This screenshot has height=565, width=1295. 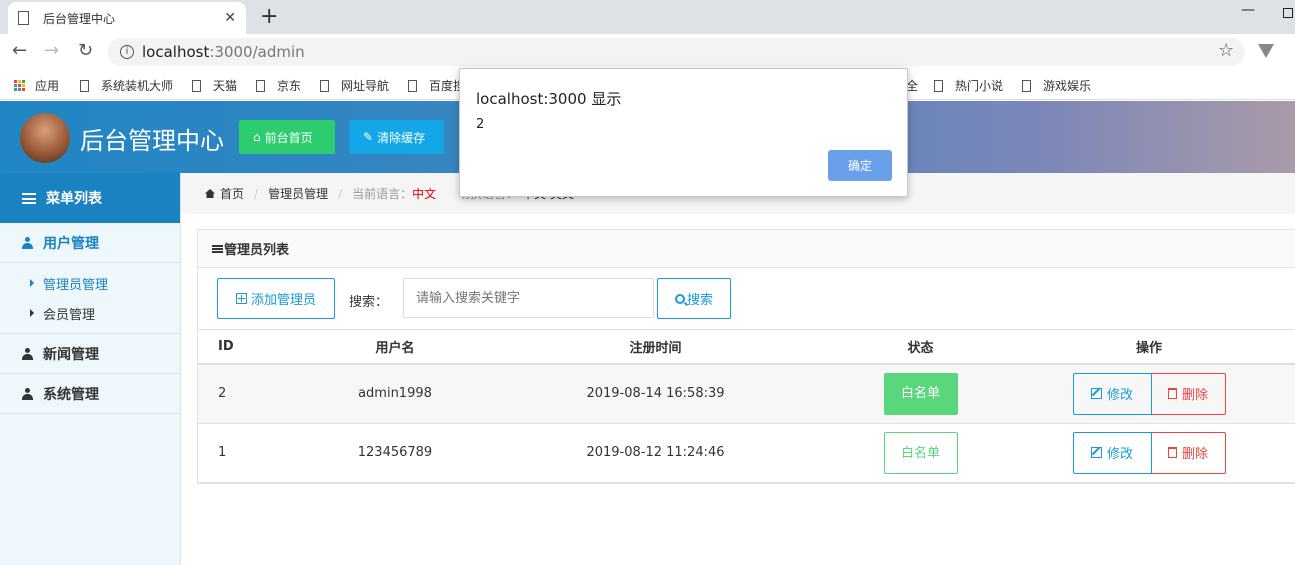 I want to click on bookmark-item: 天猫, so click(x=214, y=85).